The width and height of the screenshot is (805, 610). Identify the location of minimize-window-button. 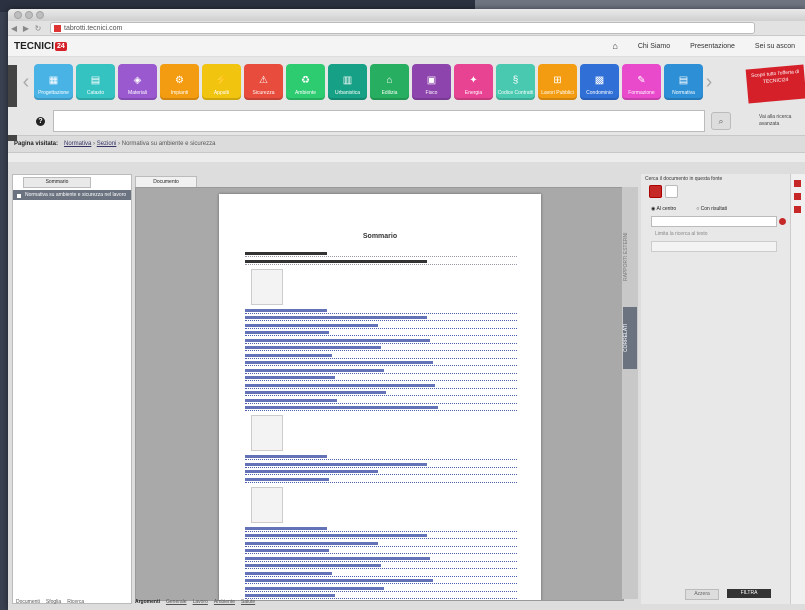
(29, 15).